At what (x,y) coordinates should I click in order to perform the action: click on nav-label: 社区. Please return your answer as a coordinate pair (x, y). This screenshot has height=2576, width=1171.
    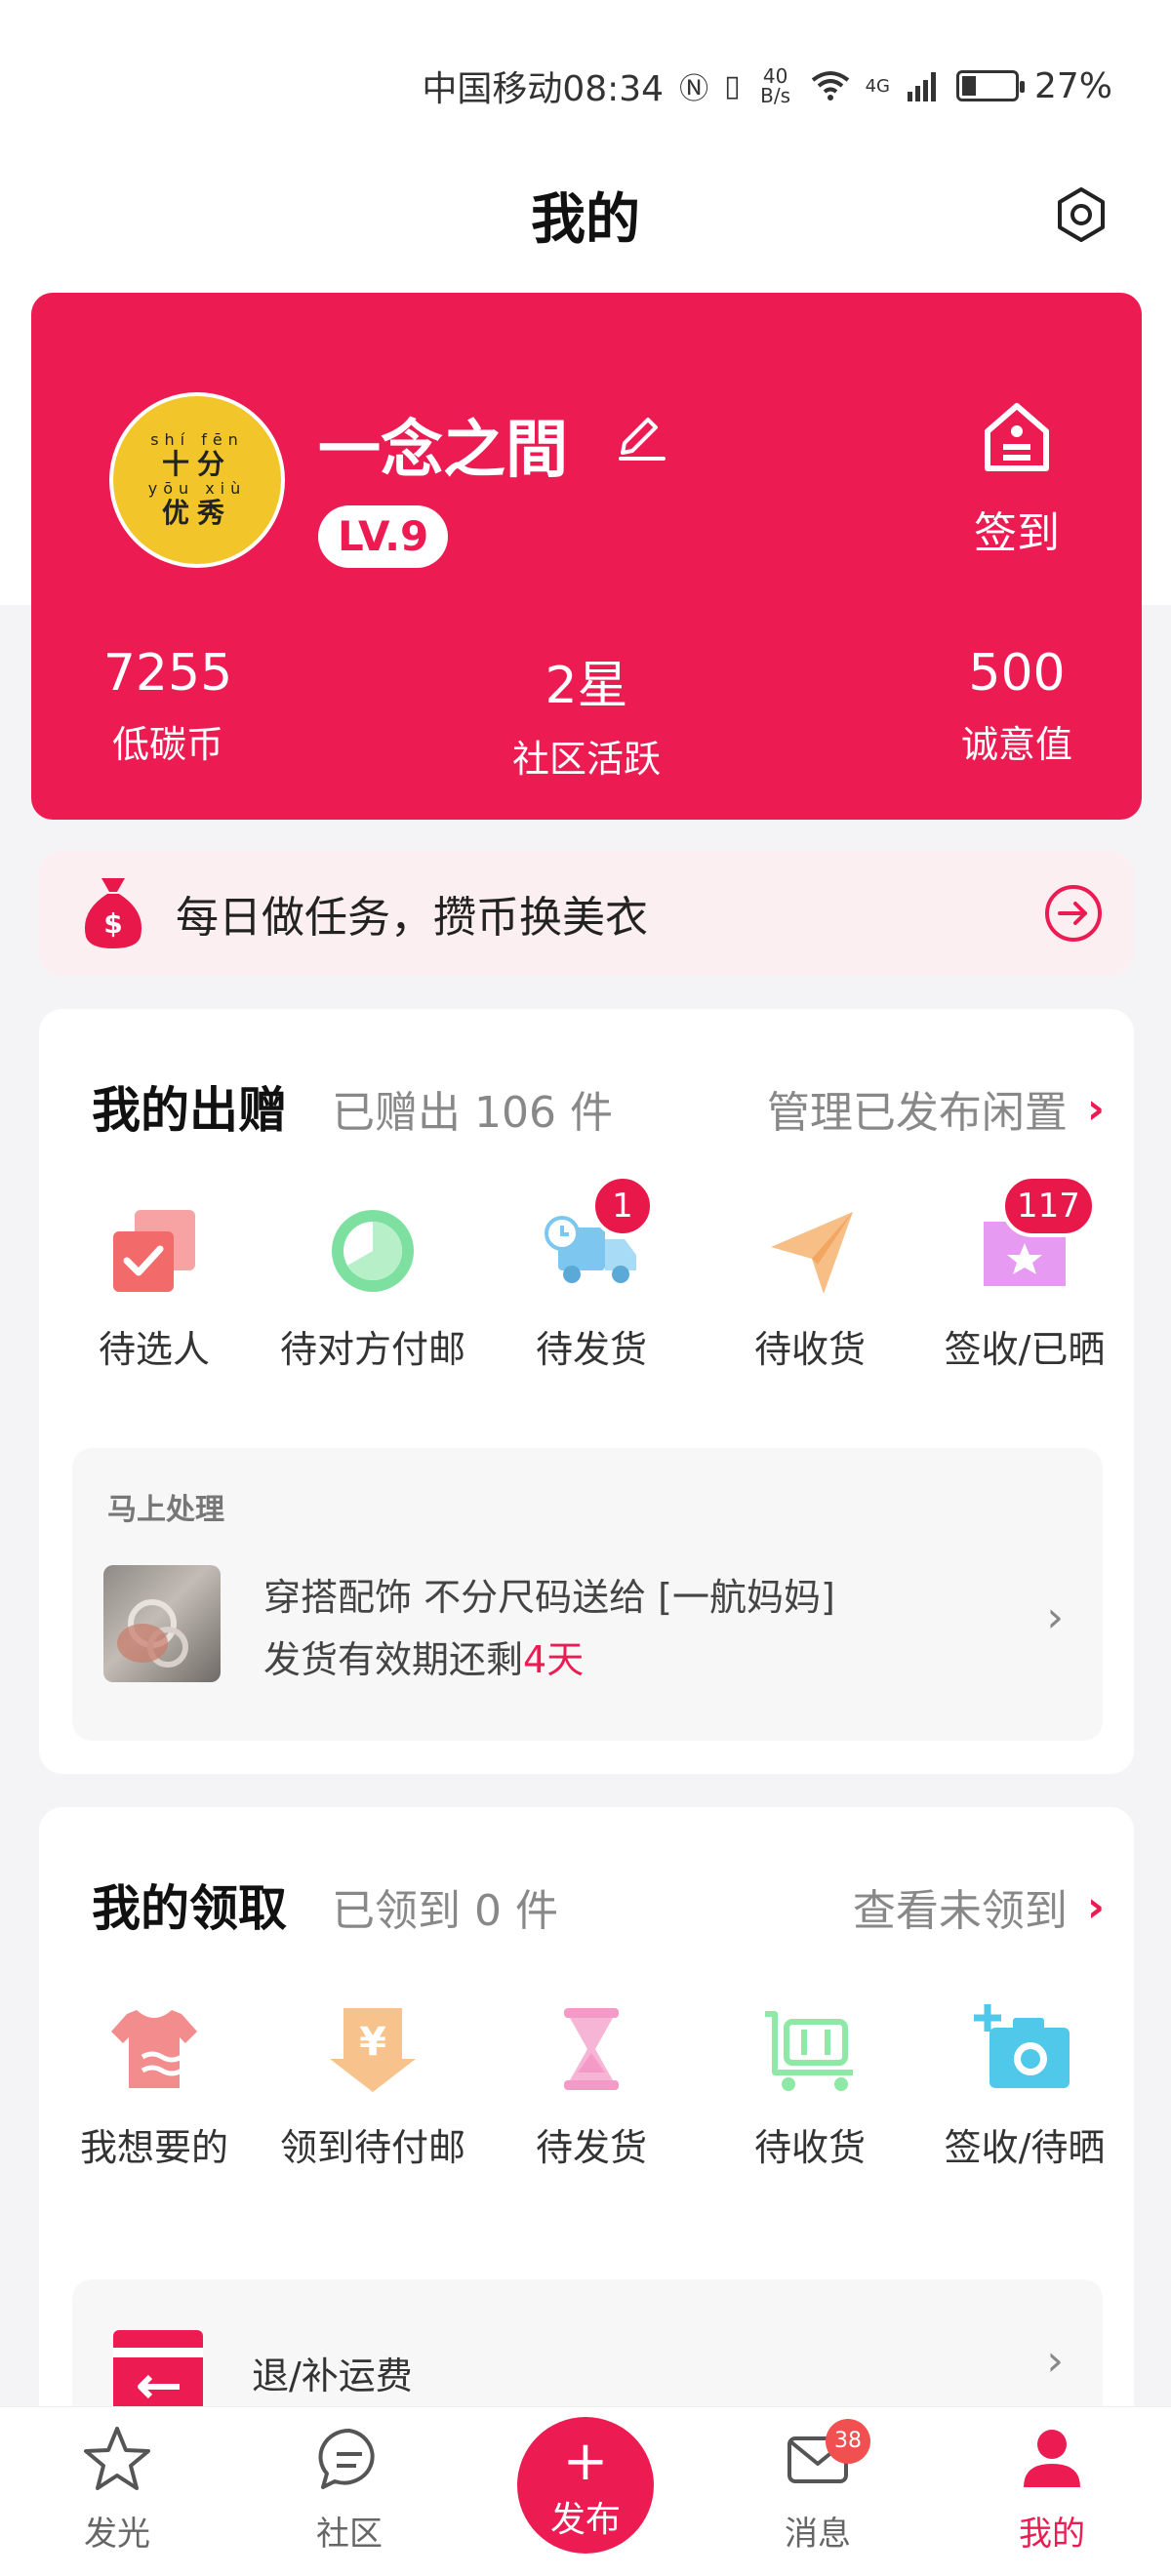
    Looking at the image, I should click on (349, 2534).